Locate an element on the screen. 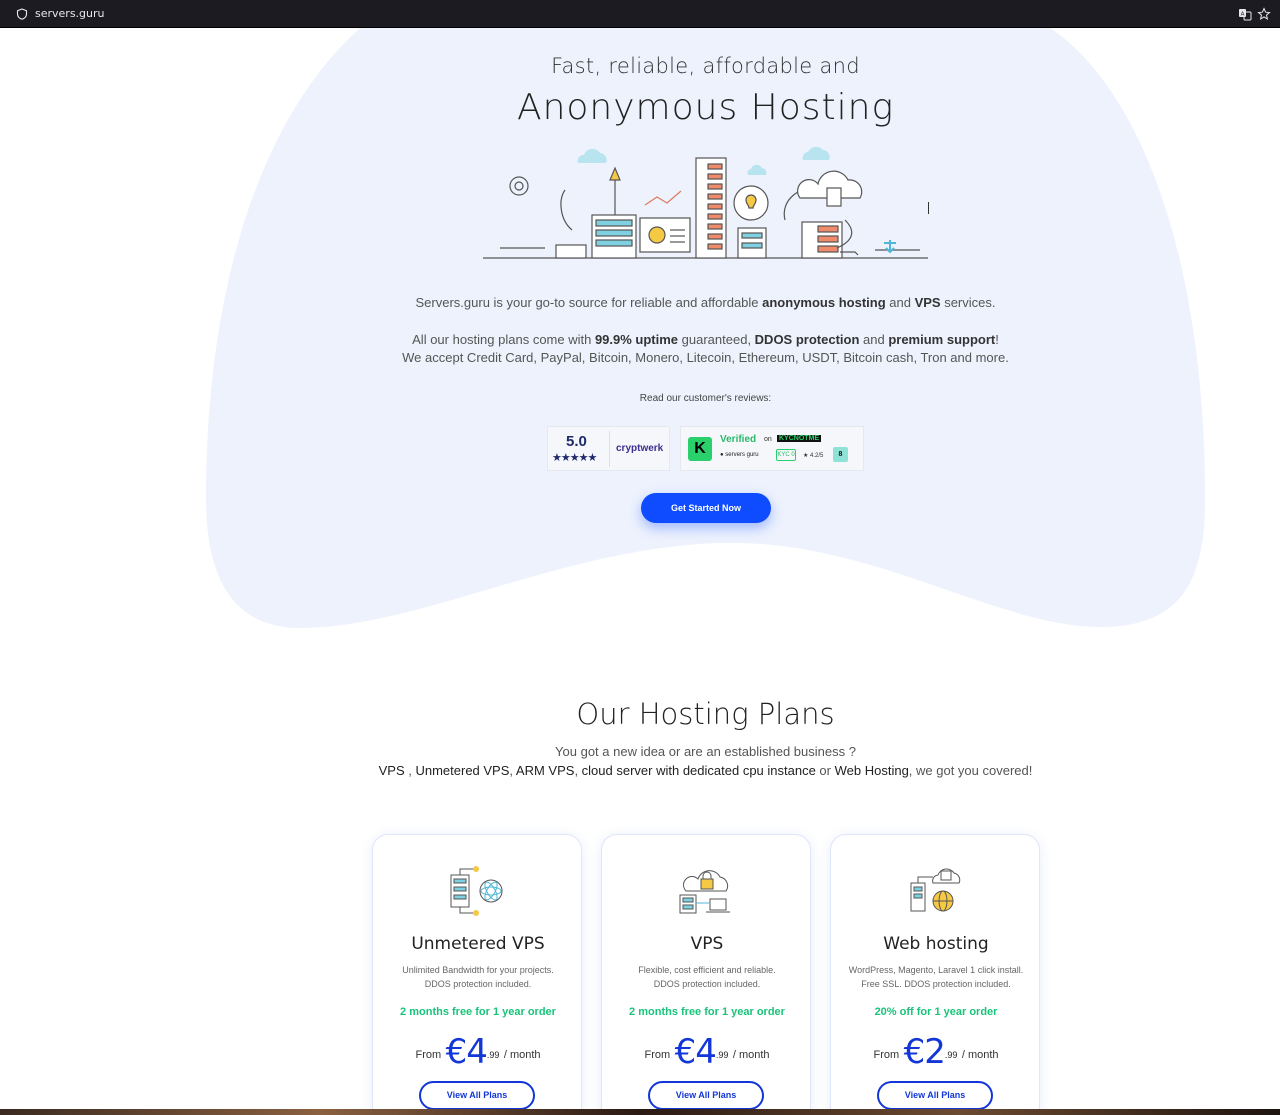  desktop-wallpaper-strip is located at coordinates (640, 1112).